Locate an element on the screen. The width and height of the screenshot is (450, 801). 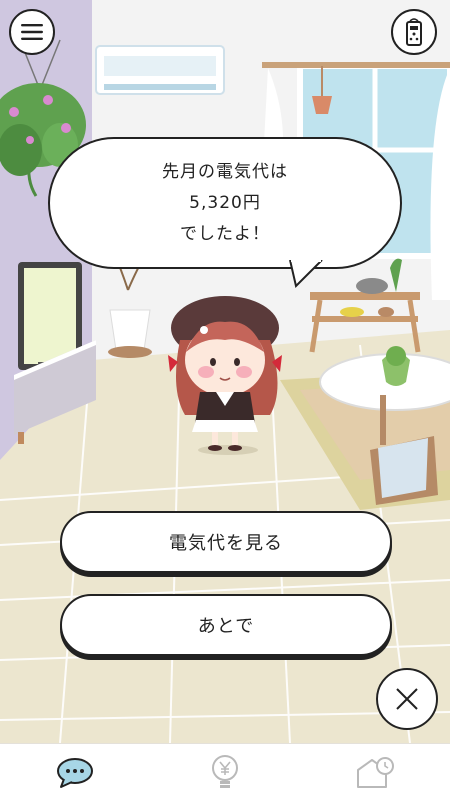
bubble-line-1: 先月の電気代は is located at coordinates (225, 171).